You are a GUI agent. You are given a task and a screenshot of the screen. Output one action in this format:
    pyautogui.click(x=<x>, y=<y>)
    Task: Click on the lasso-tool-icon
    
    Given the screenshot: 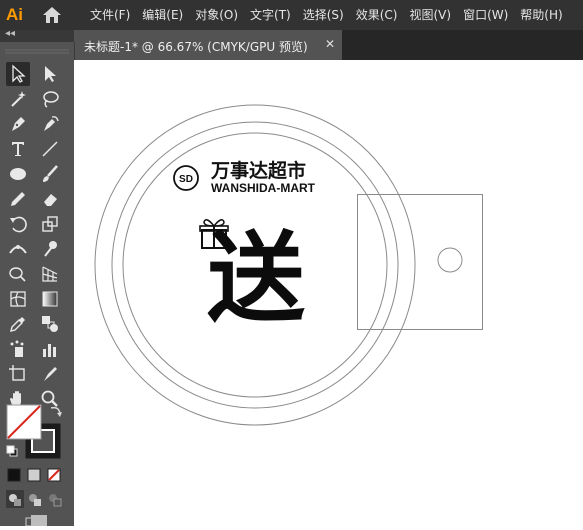 What is the action you would take?
    pyautogui.click(x=50, y=99)
    